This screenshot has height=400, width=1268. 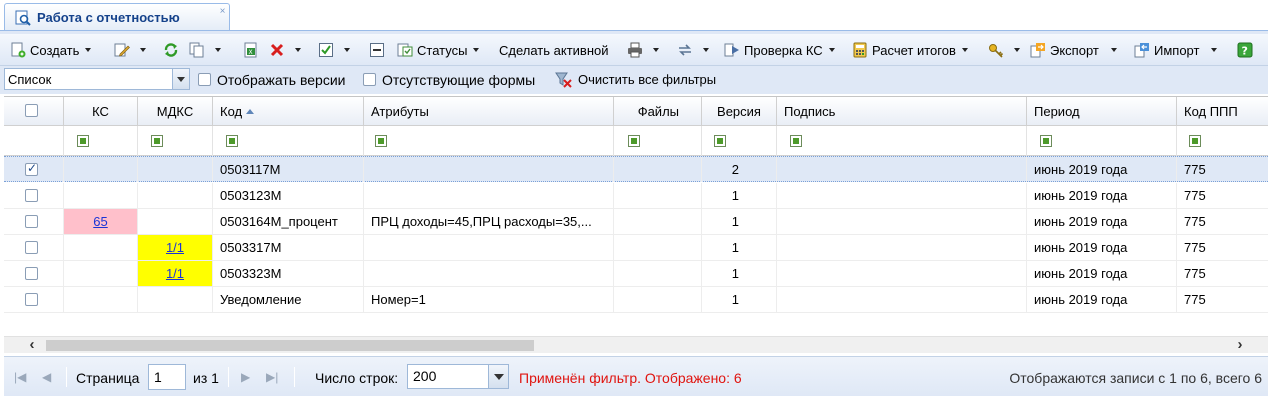 What do you see at coordinates (636, 344) in the screenshot?
I see `horizontal-scrollbar: ‹ ›` at bounding box center [636, 344].